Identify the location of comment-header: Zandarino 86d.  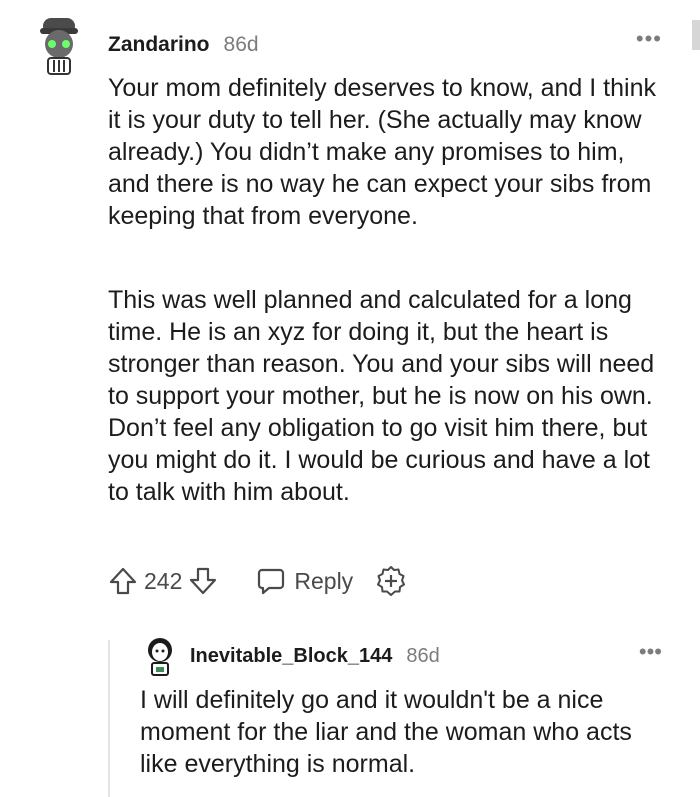
(183, 45).